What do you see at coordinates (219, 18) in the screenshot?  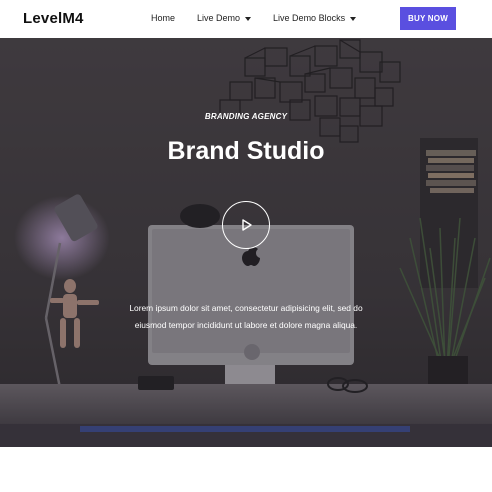 I see `nav-item-label: Live Demo` at bounding box center [219, 18].